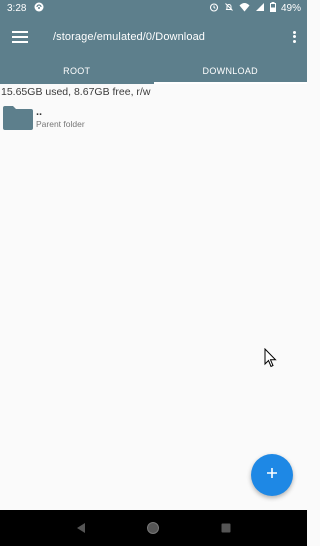 The image size is (320, 546). I want to click on folder-icon, so click(18, 118).